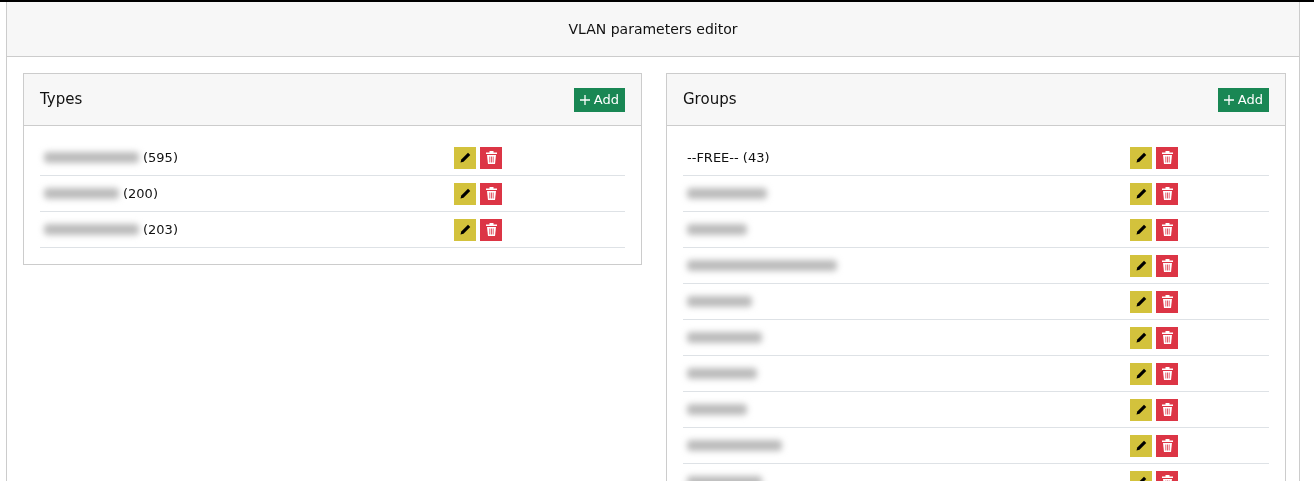 The width and height of the screenshot is (1314, 481). I want to click on panel-heading: Types, so click(61, 100).